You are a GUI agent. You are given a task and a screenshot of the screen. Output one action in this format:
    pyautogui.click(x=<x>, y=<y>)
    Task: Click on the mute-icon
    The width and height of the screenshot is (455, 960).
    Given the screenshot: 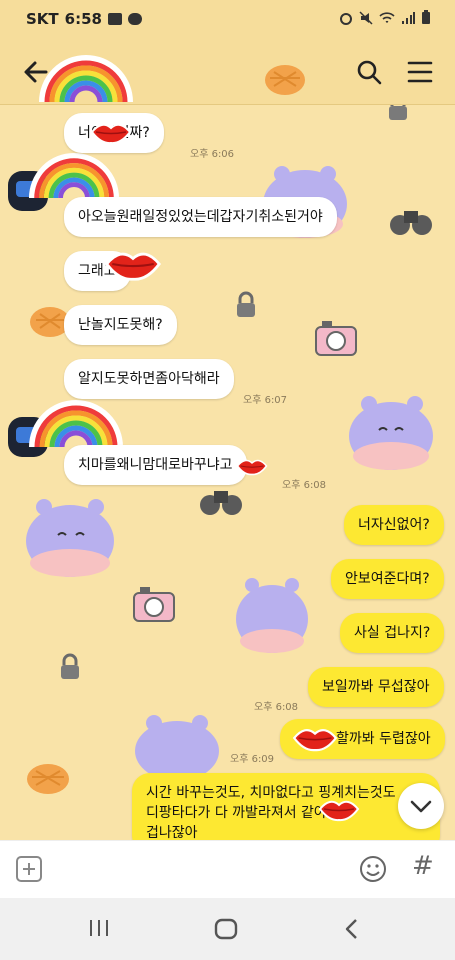 What is the action you would take?
    pyautogui.click(x=366, y=17)
    